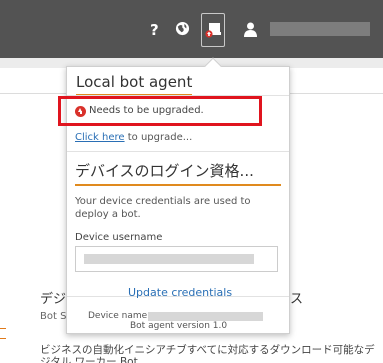 Image resolution: width=383 pixels, height=363 pixels. I want to click on redacted-value, so click(169, 259).